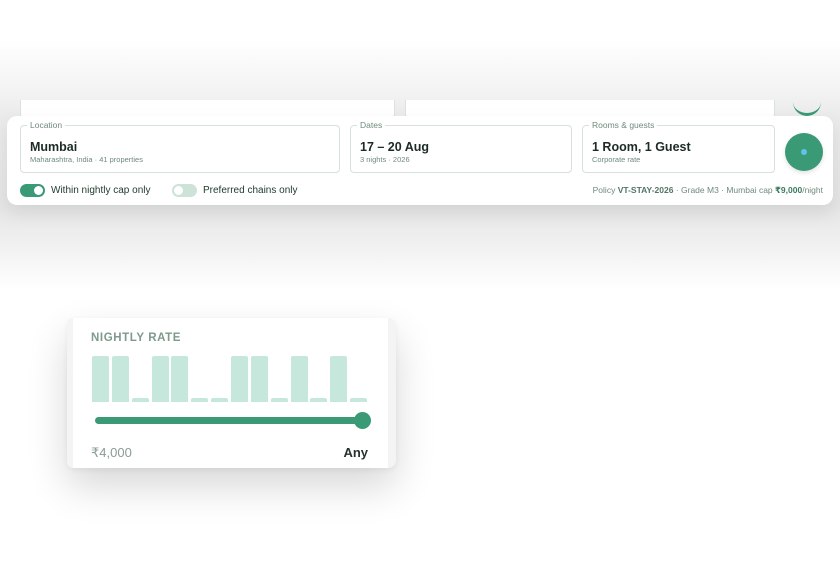 Image resolution: width=840 pixels, height=578 pixels. What do you see at coordinates (184, 190) in the screenshot?
I see `preferred-chains-switch` at bounding box center [184, 190].